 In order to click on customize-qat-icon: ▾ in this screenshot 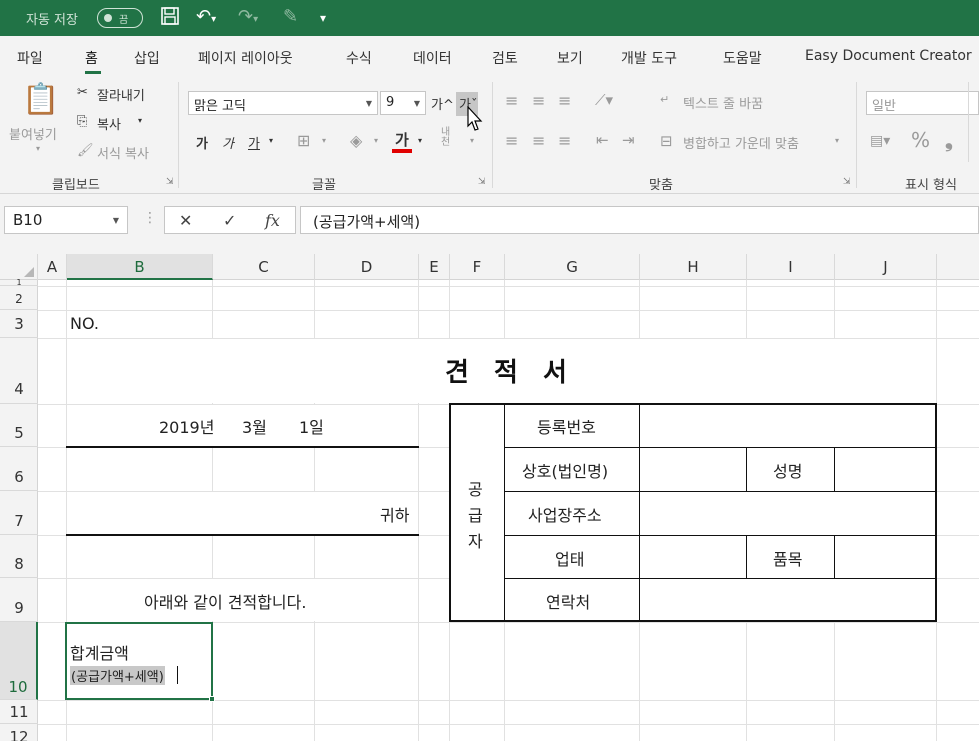, I will do `click(323, 18)`.